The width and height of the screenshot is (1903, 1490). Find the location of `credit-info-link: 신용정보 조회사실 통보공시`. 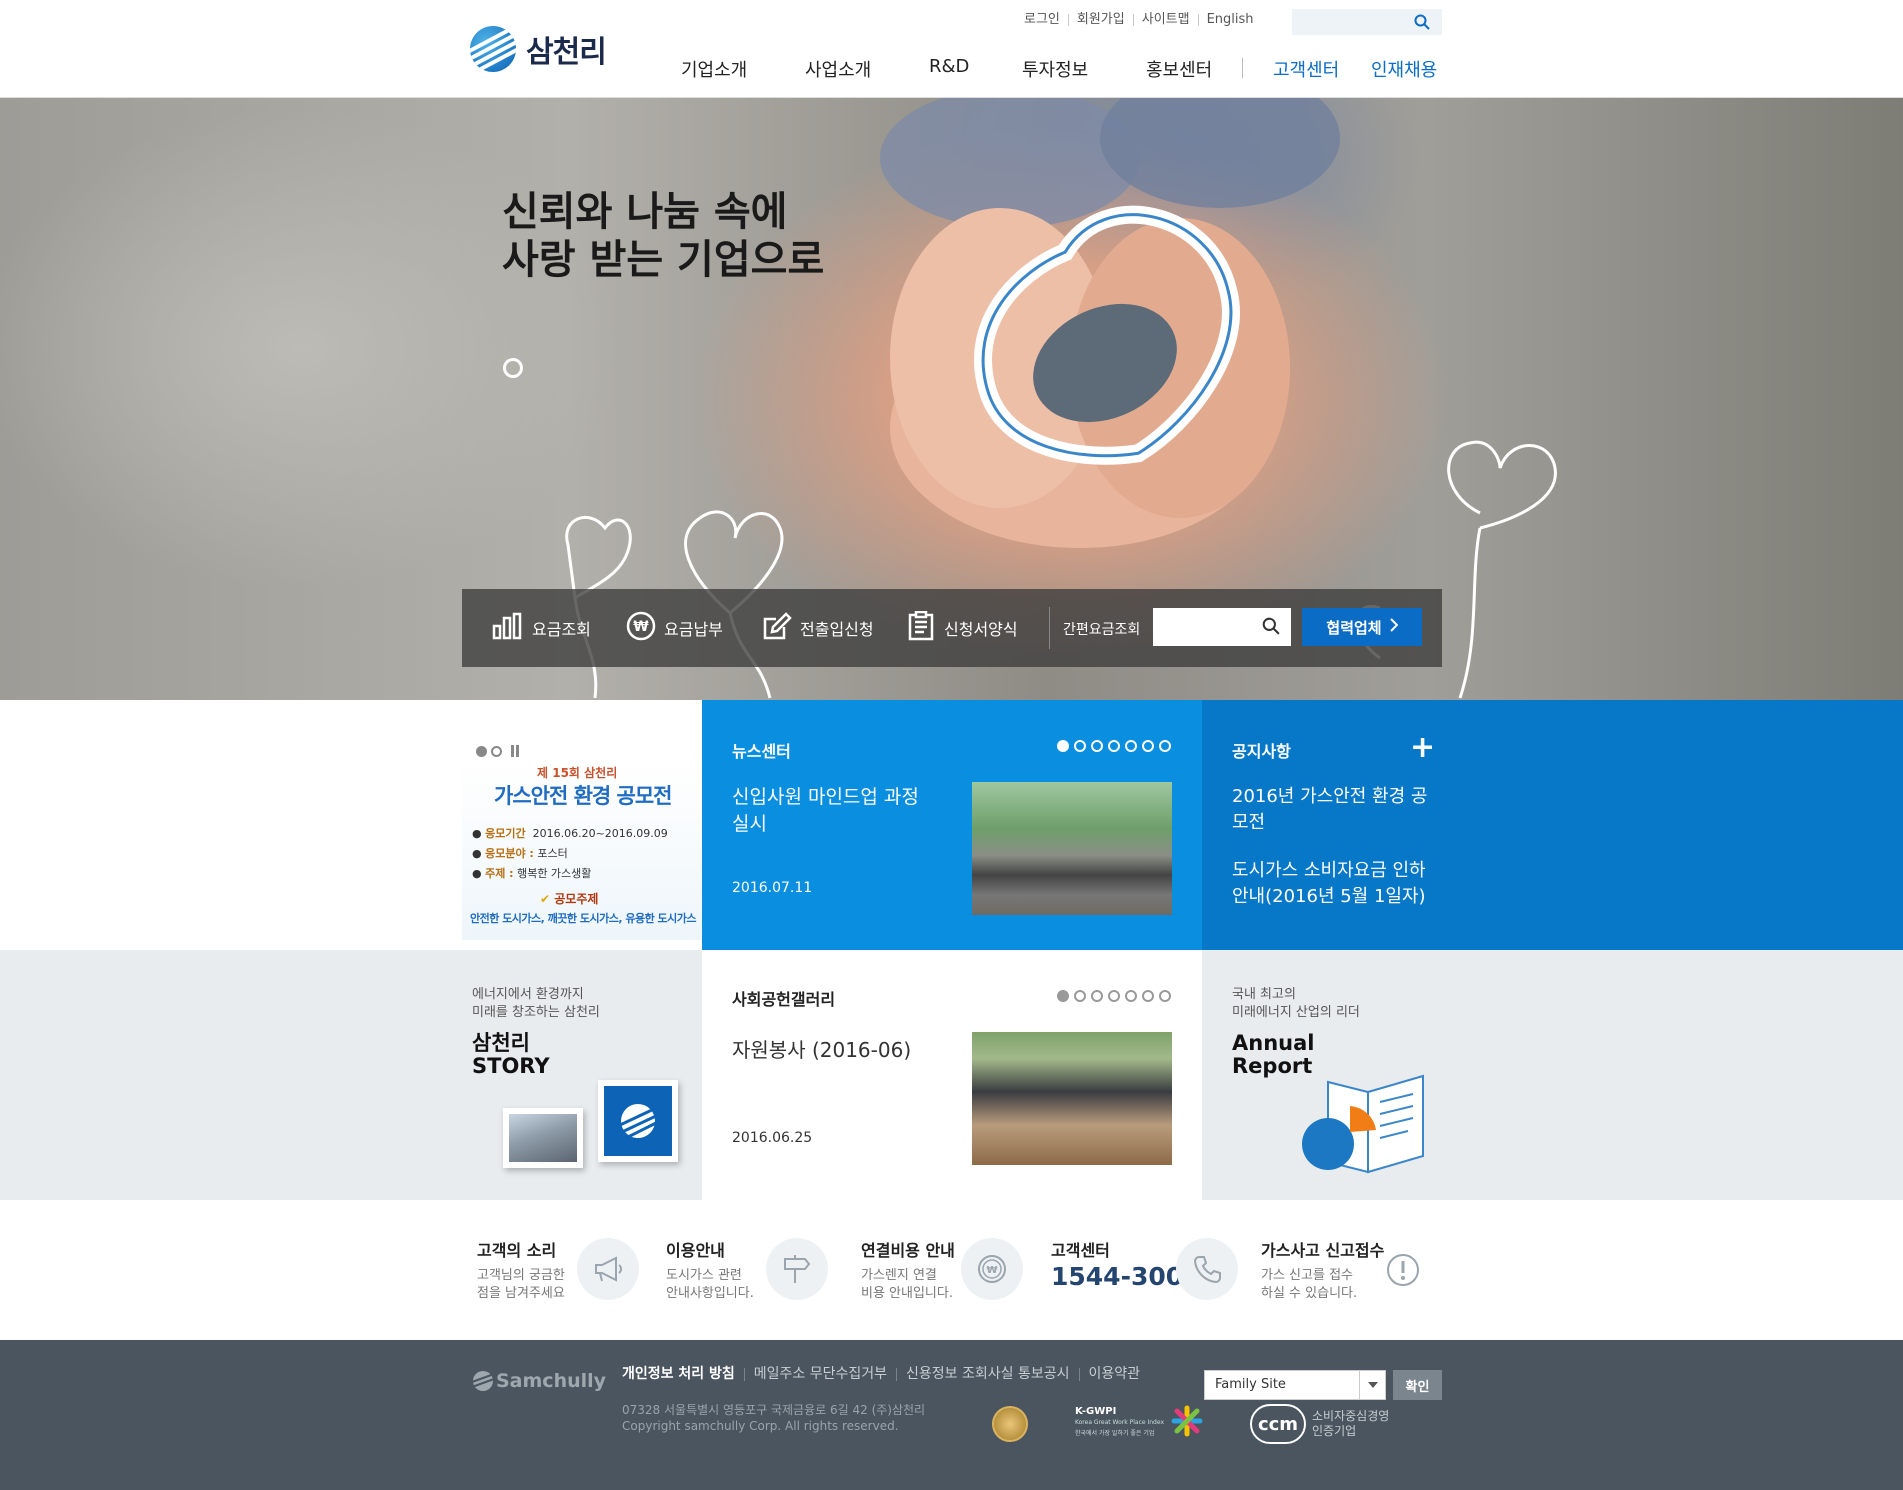

credit-info-link: 신용정보 조회사실 통보공시 is located at coordinates (987, 1374).